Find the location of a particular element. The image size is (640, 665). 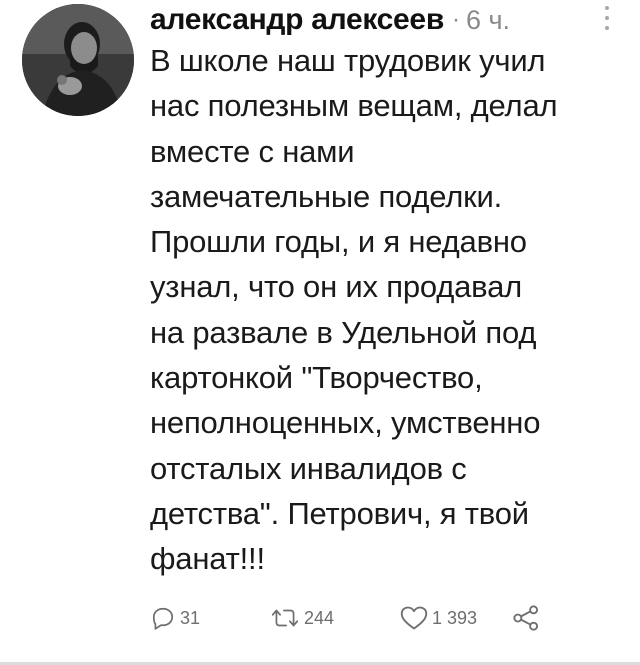

author-name: александр алексеев is located at coordinates (297, 20).